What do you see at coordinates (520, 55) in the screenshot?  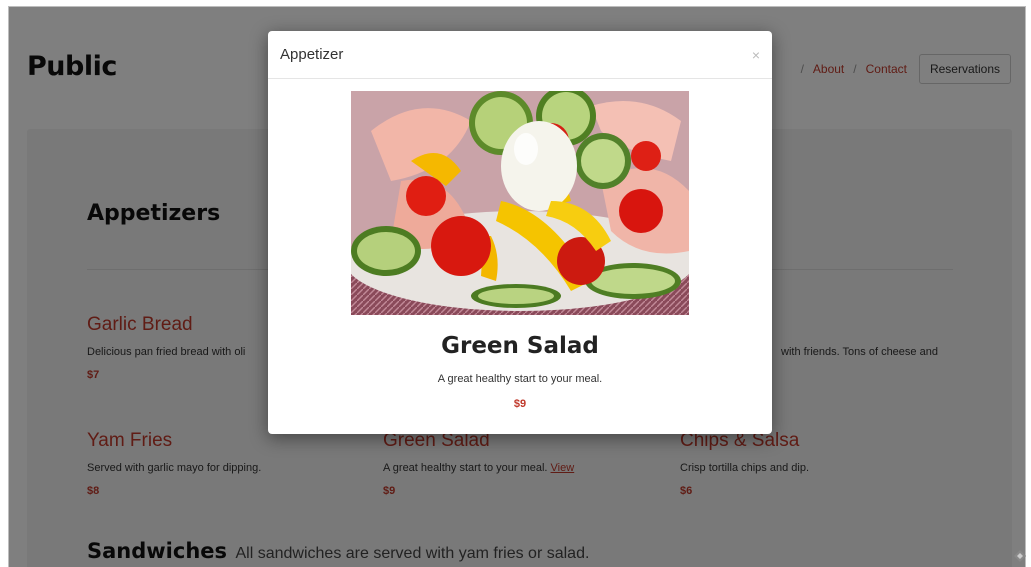 I see `modal-header: Appetizer ×` at bounding box center [520, 55].